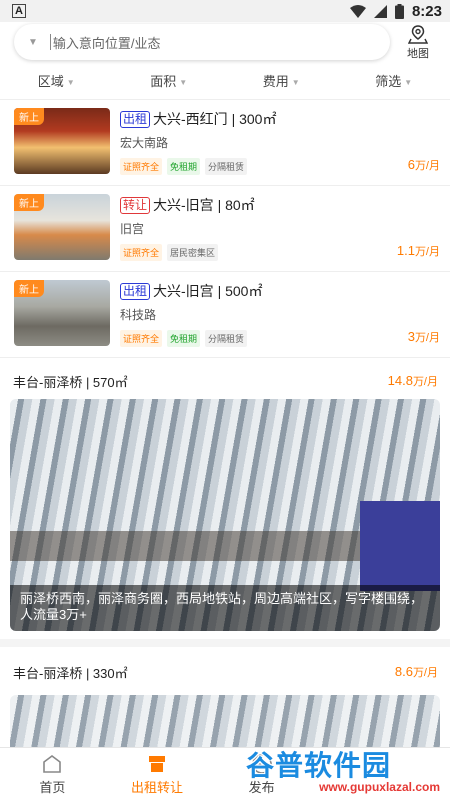 The image size is (450, 800). What do you see at coordinates (135, 205) in the screenshot?
I see `transfer-badge: 转让` at bounding box center [135, 205].